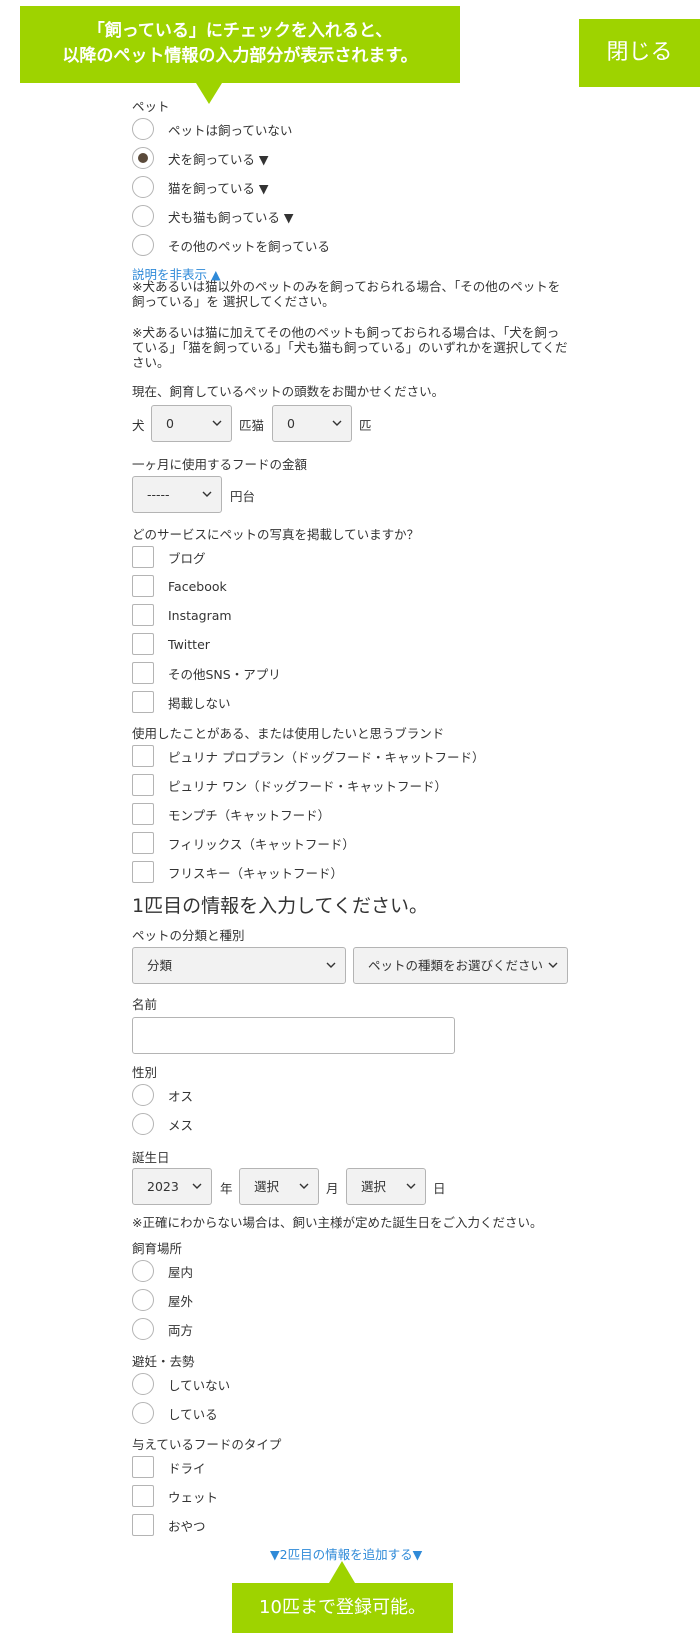  I want to click on brand-option-monpetit: モンプチ（キャットフード）, so click(231, 814).